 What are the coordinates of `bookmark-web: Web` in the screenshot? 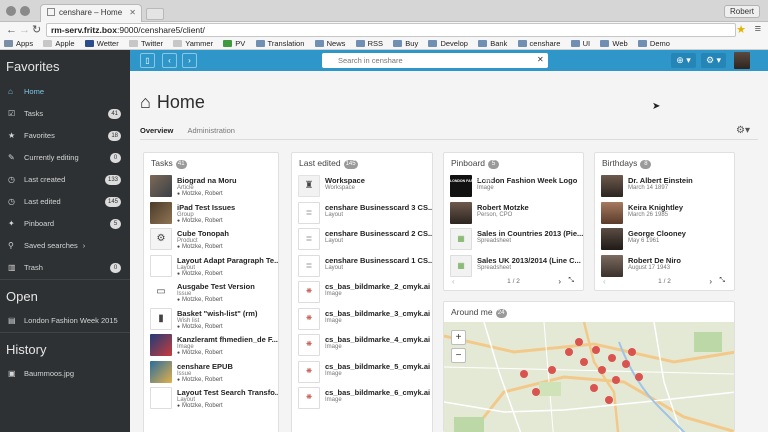 It's located at (614, 43).